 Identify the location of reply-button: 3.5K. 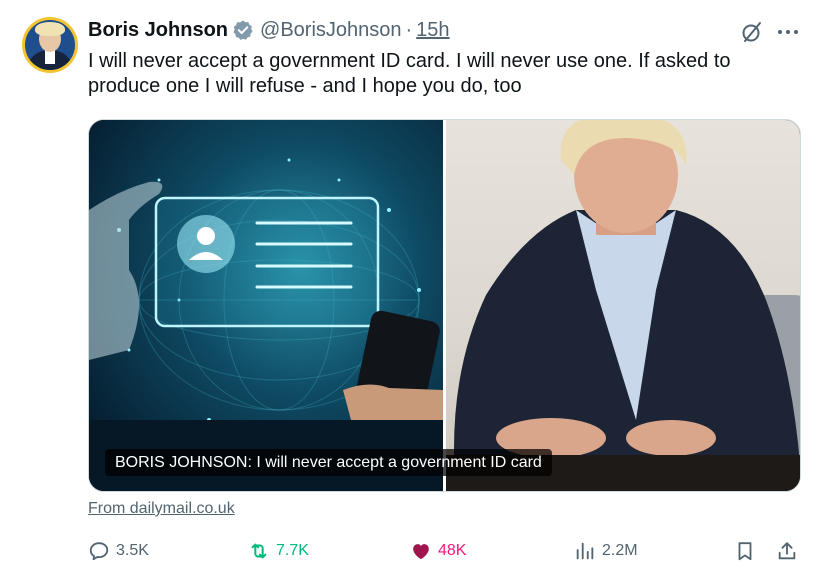
(118, 551).